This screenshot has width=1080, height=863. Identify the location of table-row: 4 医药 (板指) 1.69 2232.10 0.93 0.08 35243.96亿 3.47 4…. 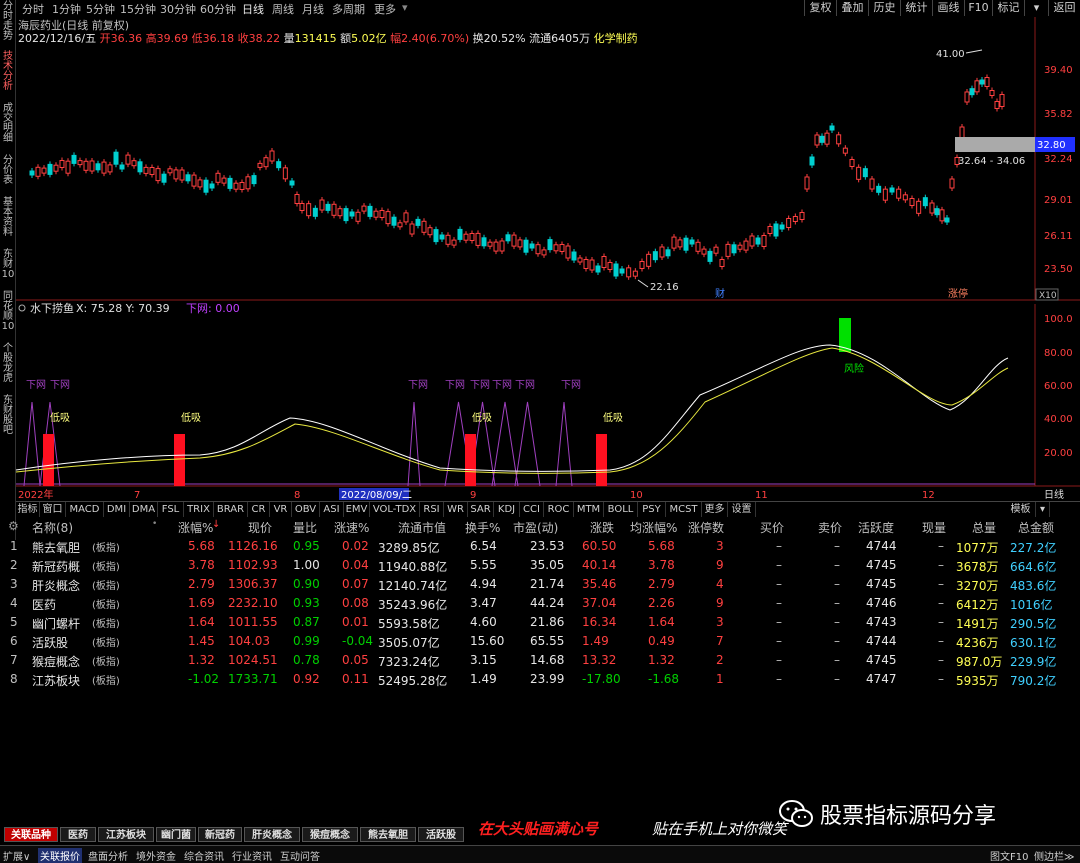
(540, 603).